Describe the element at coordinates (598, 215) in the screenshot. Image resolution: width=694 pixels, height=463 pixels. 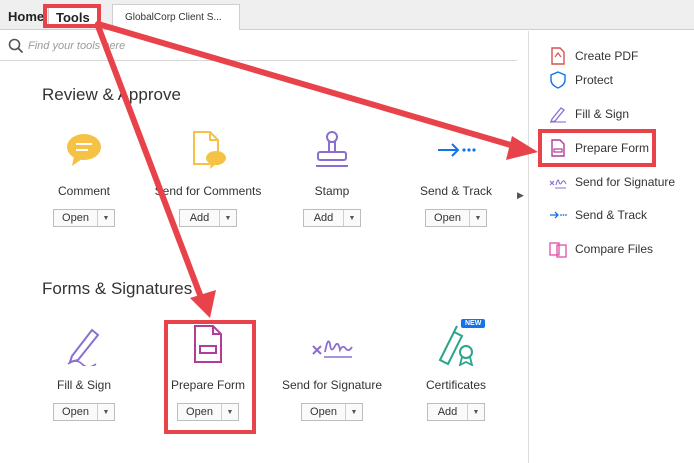
I see `panel-item-send-track: Send & Track` at that location.